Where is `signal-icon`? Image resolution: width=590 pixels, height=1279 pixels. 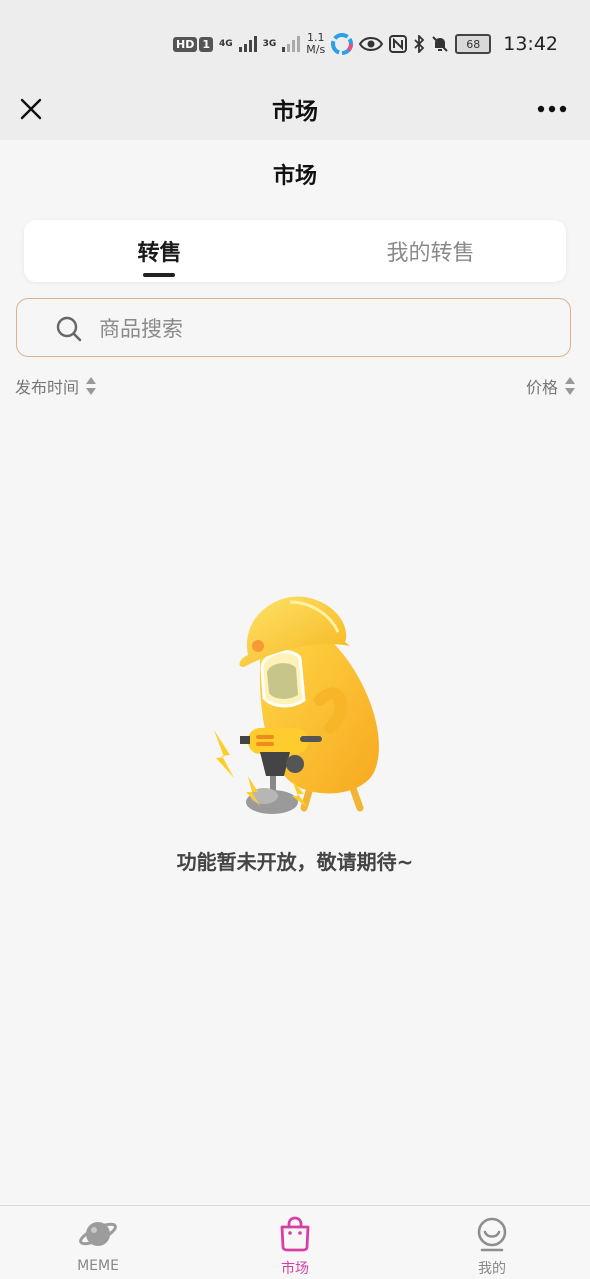
signal-icon is located at coordinates (247, 44).